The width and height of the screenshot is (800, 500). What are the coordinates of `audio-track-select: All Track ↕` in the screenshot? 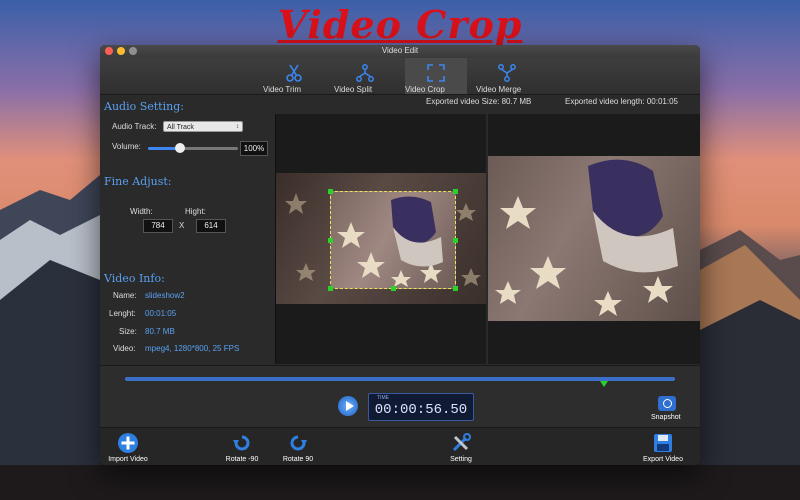 It's located at (203, 126).